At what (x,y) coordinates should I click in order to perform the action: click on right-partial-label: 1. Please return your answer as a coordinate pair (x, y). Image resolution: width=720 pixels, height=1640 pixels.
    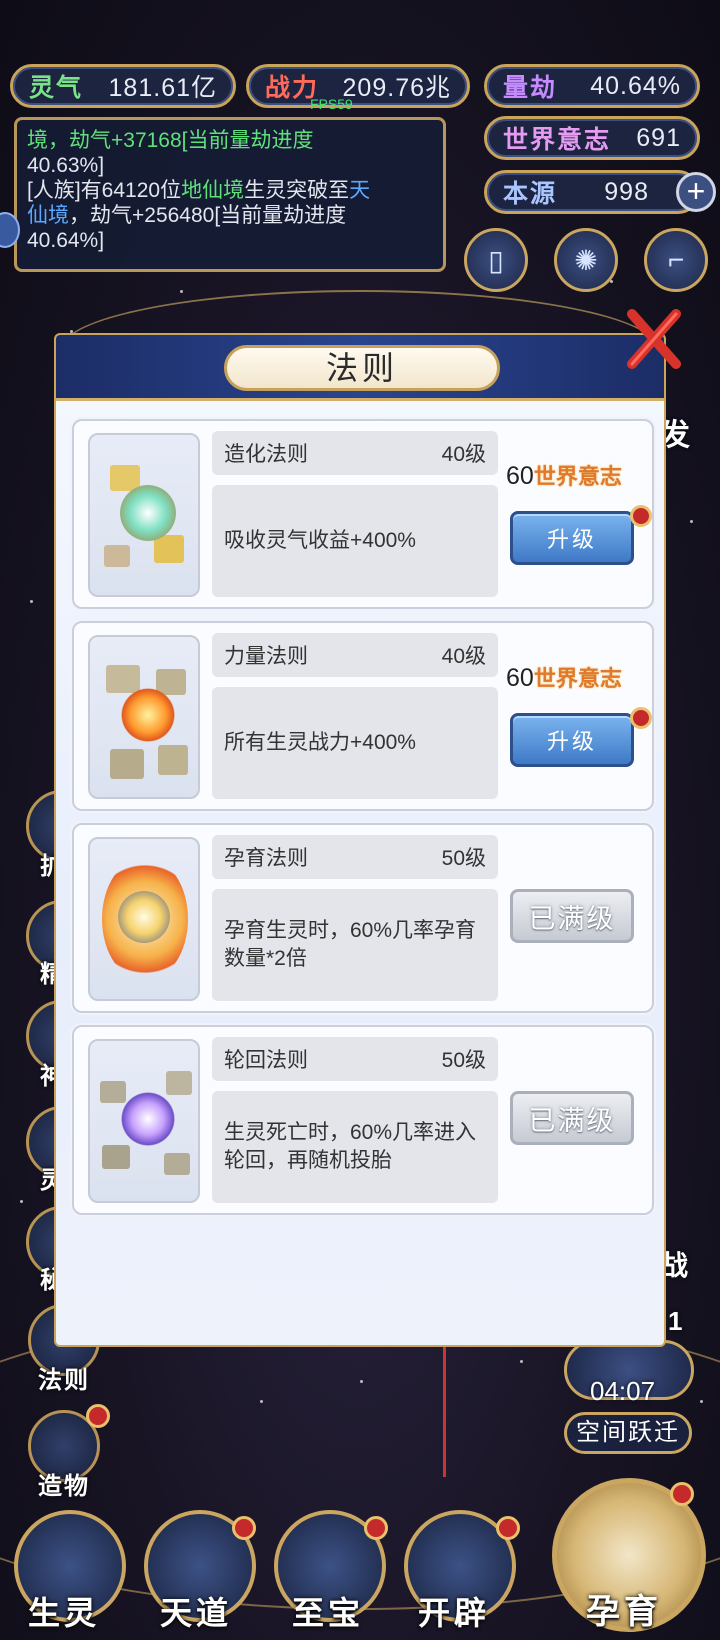
    Looking at the image, I should click on (676, 1321).